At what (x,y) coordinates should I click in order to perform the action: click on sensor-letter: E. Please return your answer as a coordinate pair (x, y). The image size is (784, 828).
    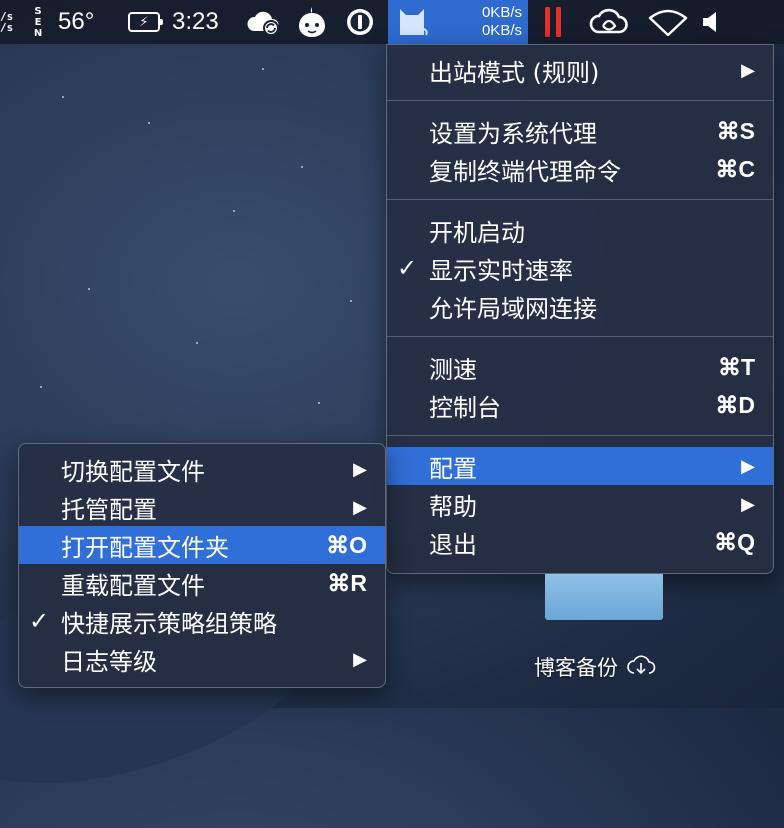
    Looking at the image, I should click on (38, 22).